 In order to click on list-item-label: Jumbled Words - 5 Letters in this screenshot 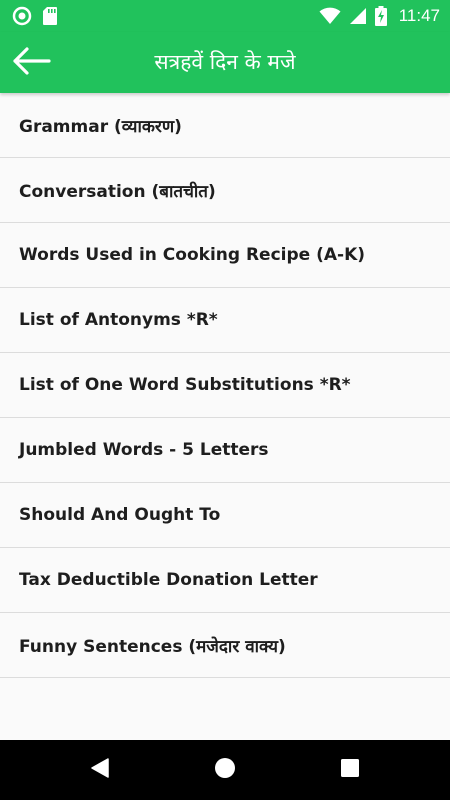, I will do `click(144, 450)`.